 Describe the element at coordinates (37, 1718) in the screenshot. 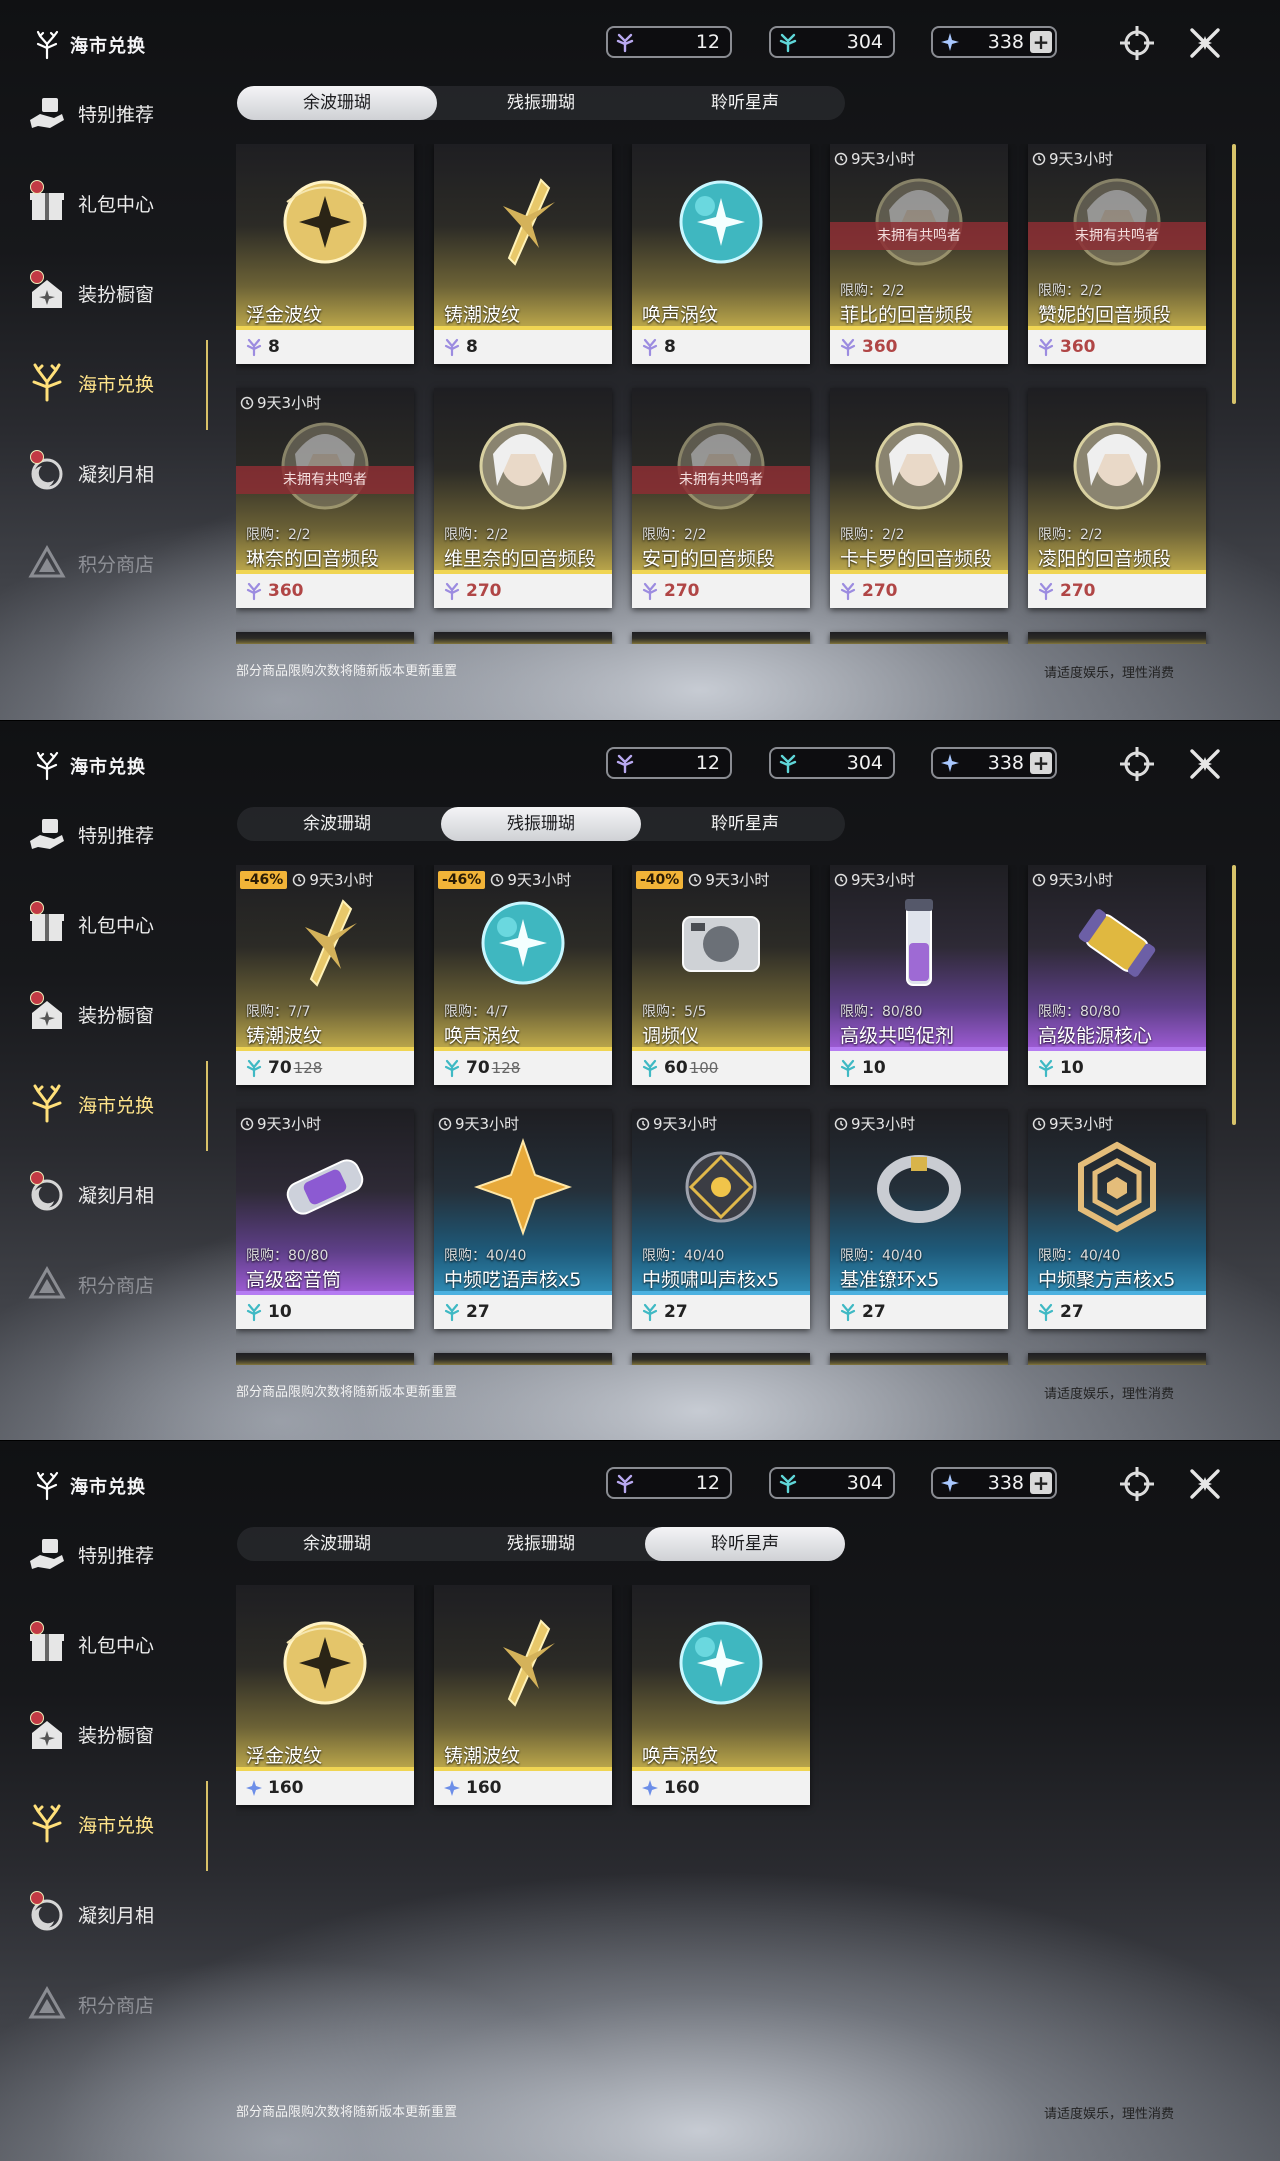

I see `notification-badge` at that location.